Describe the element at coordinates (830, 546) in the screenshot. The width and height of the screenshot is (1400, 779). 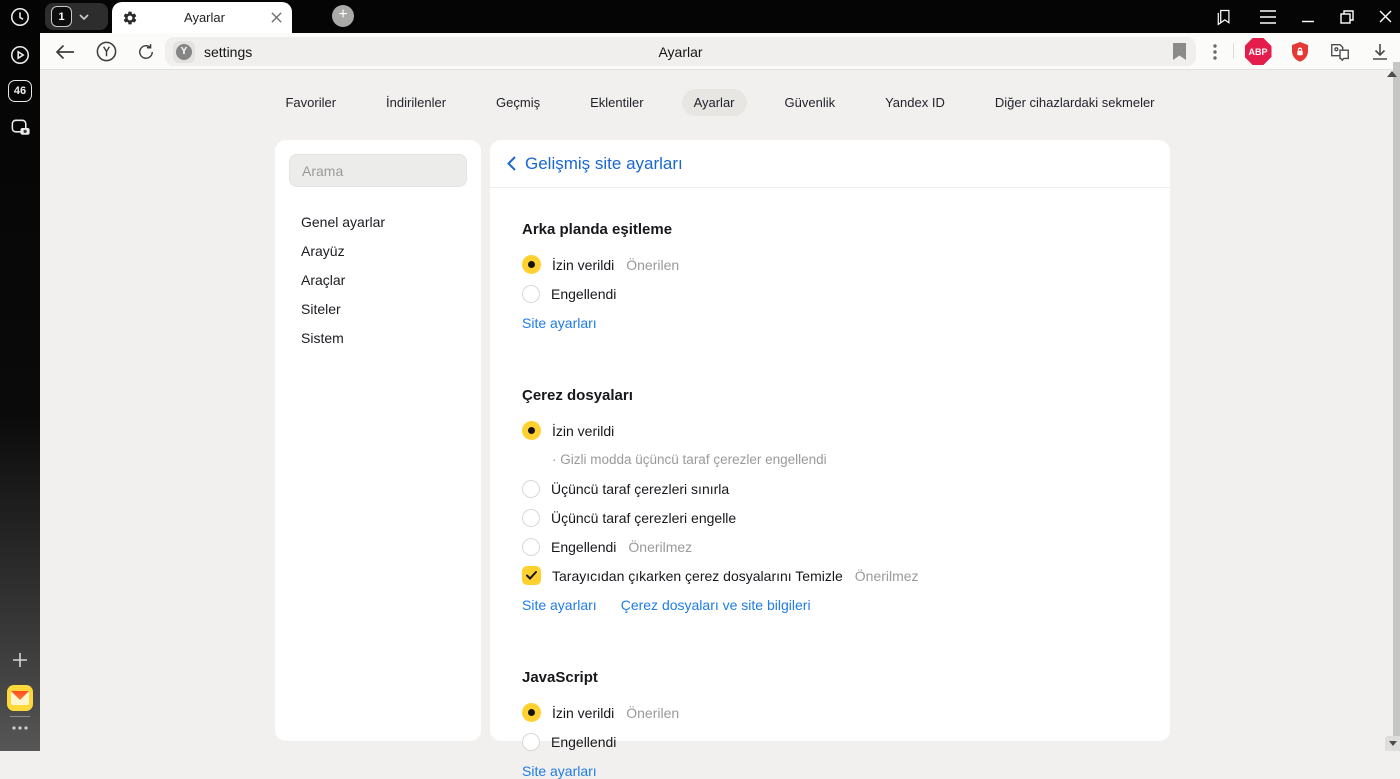
I see `radio-option: Engellendi Önerilmez` at that location.